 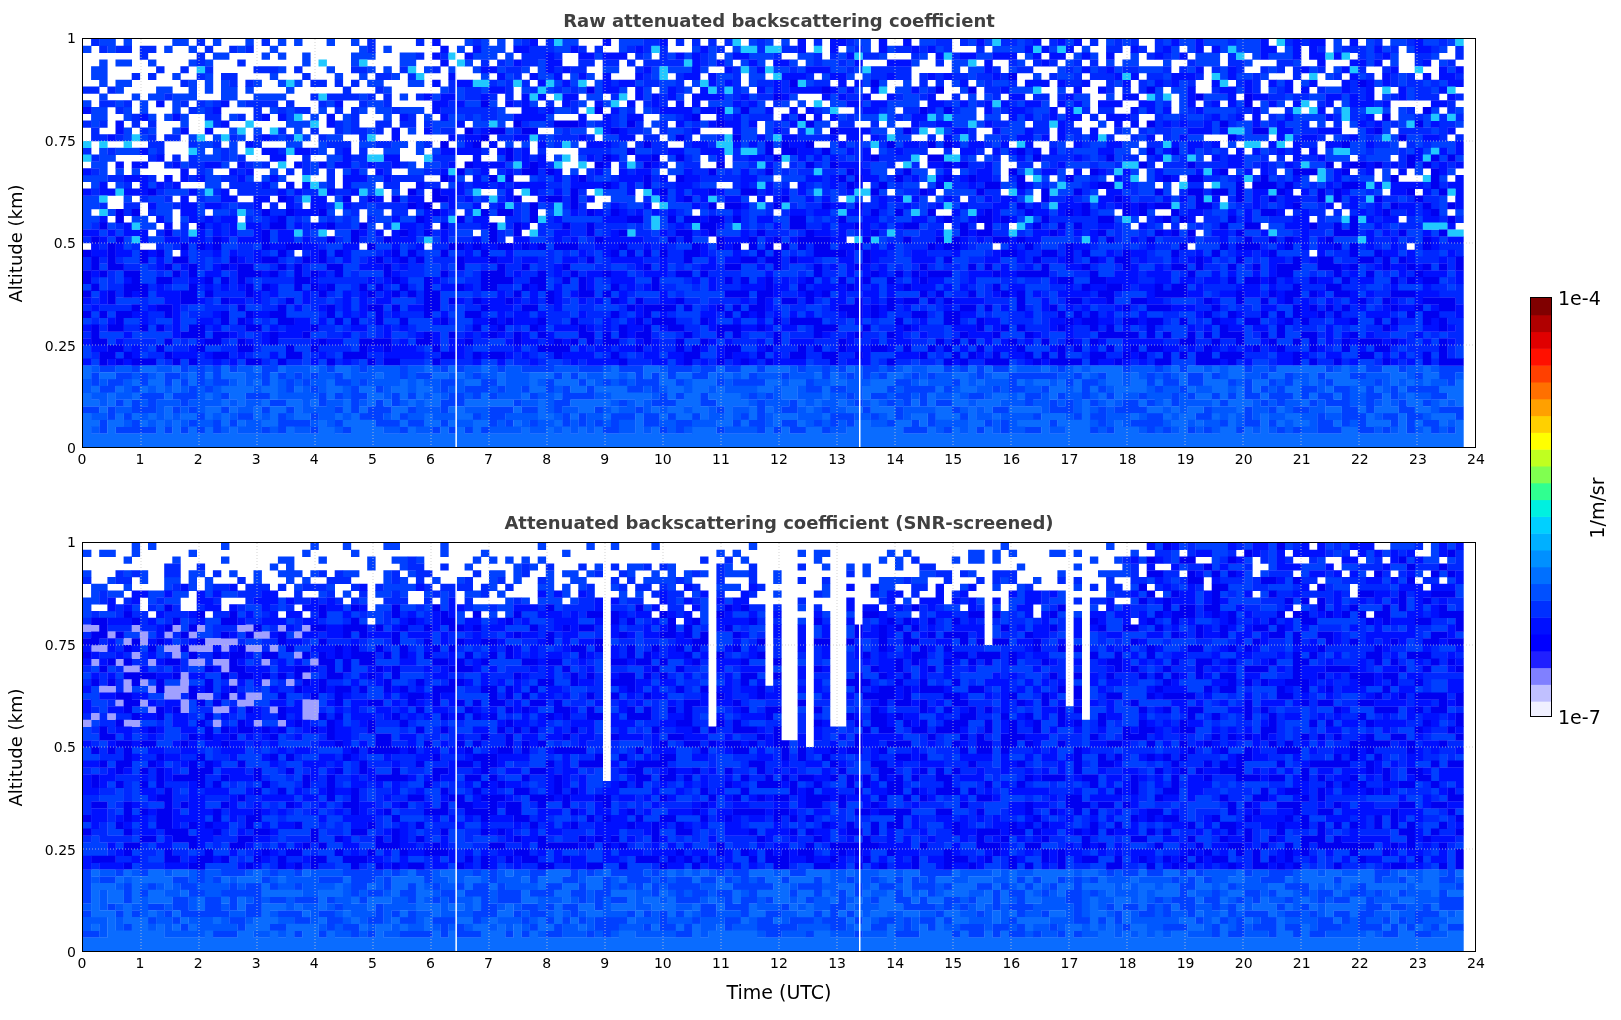 I want to click on axis-label: 1/m/sr, so click(x=1596, y=508).